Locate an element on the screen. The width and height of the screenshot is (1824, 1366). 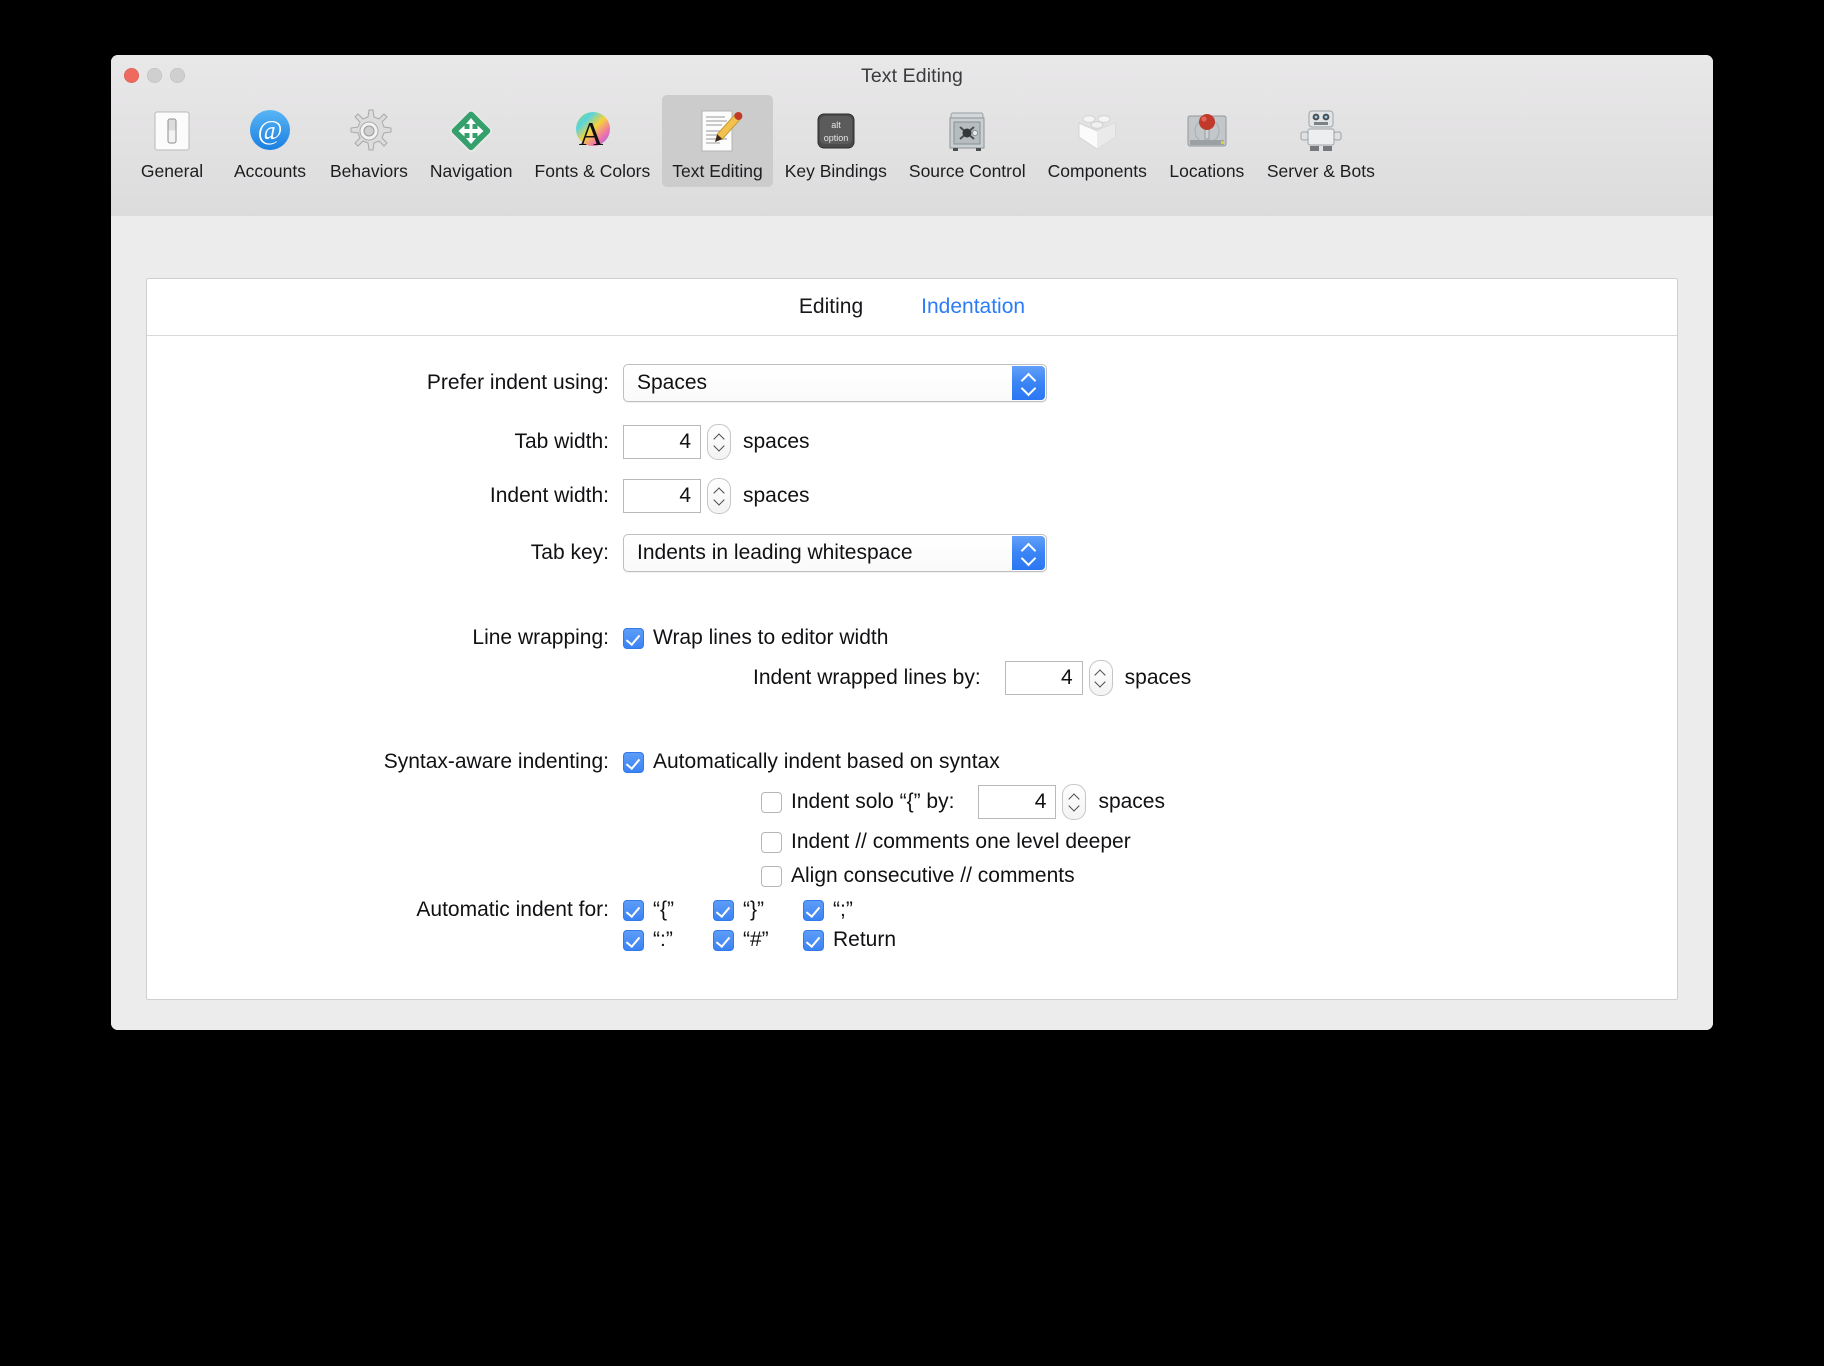
auto-indent-cell: “#” is located at coordinates (758, 940).